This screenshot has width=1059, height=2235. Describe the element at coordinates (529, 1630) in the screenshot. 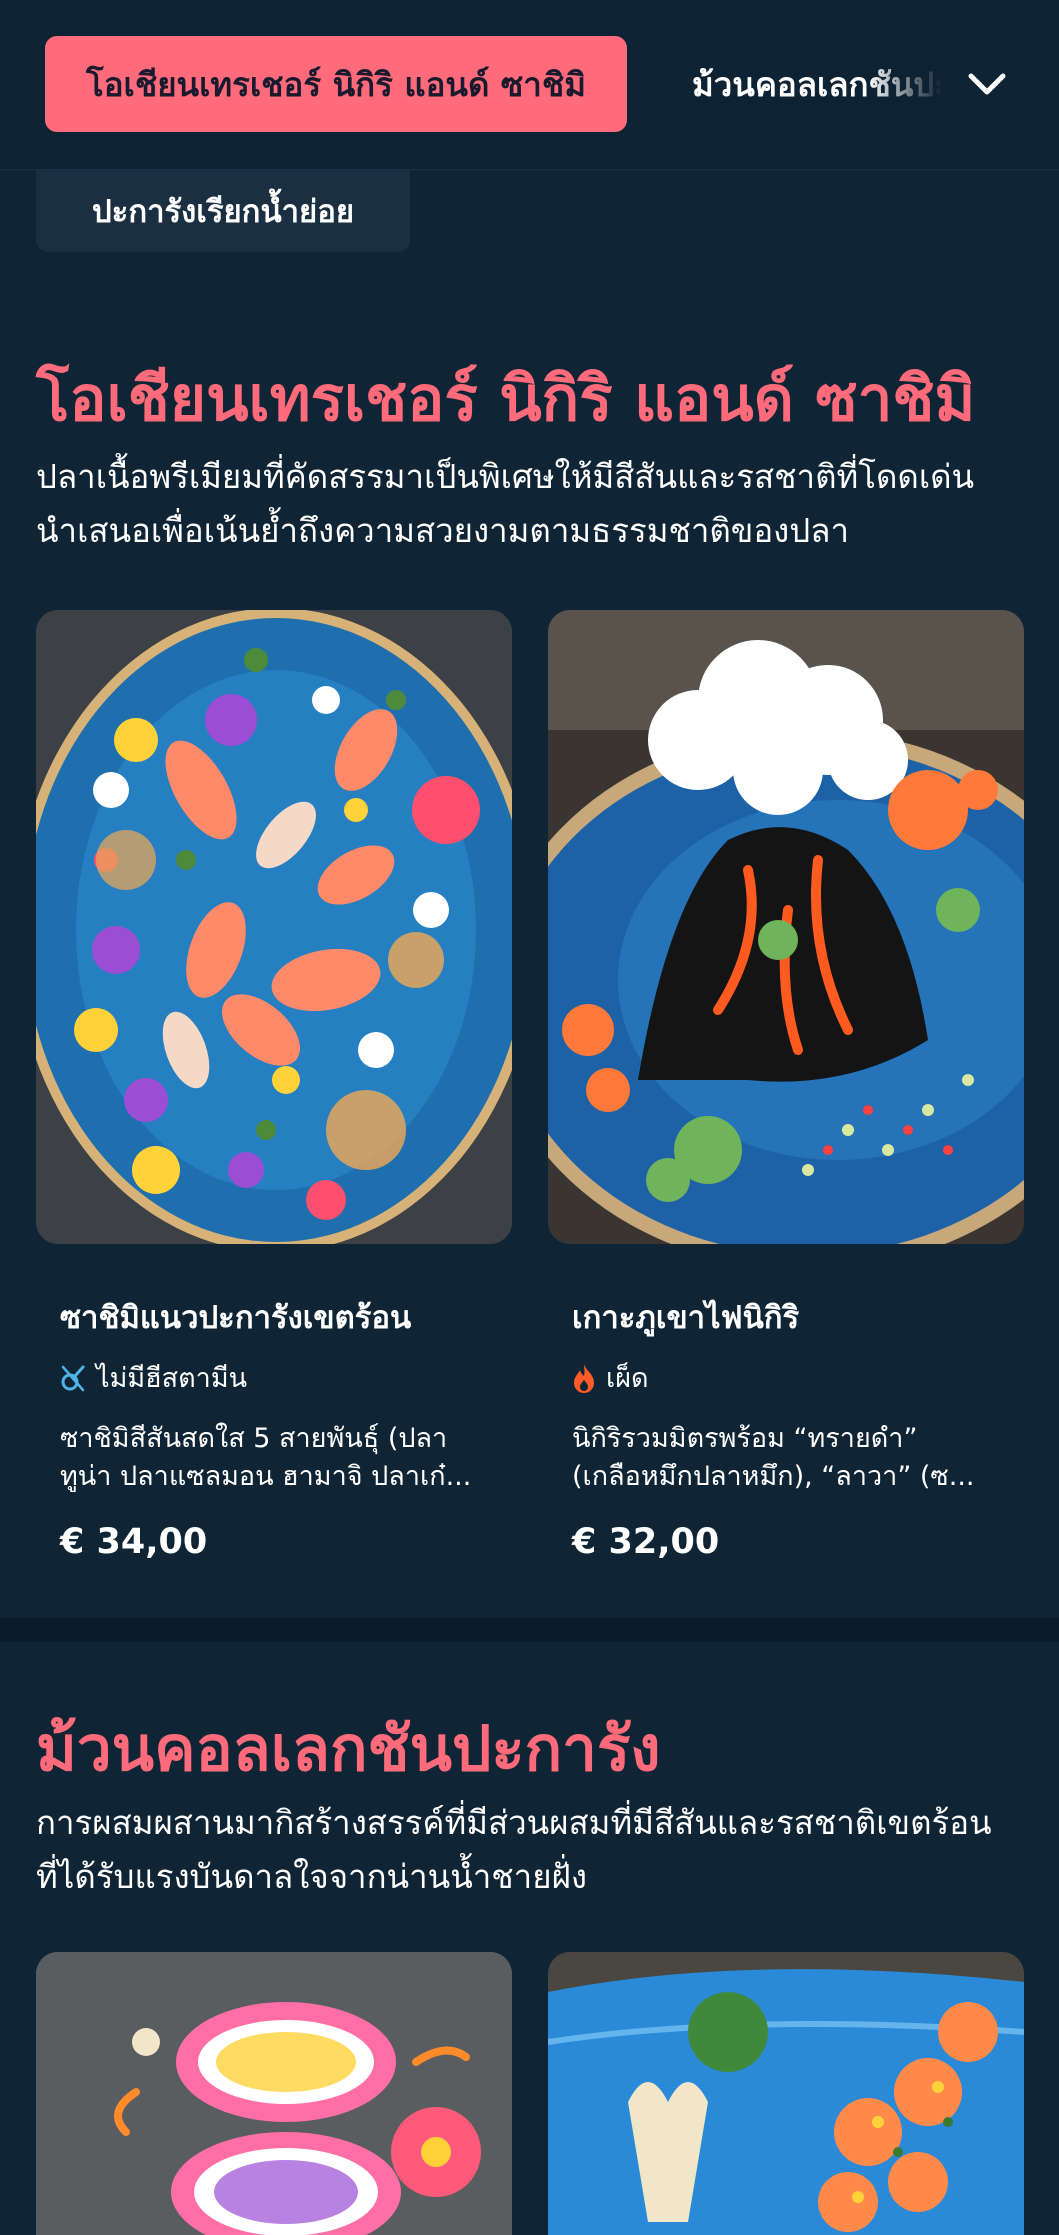

I see `section-divider` at that location.